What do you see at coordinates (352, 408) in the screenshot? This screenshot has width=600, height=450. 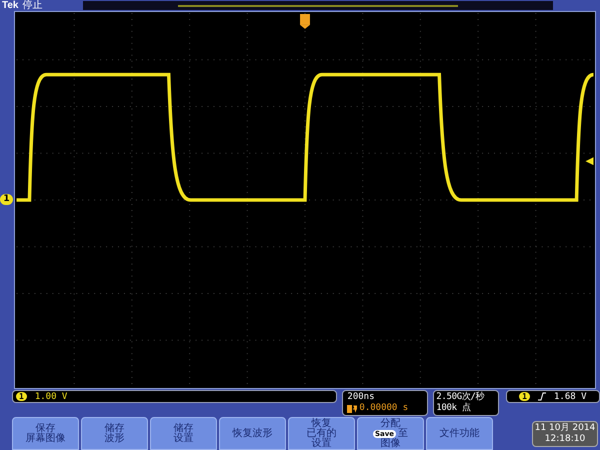 I see `trigger-offset-icon` at bounding box center [352, 408].